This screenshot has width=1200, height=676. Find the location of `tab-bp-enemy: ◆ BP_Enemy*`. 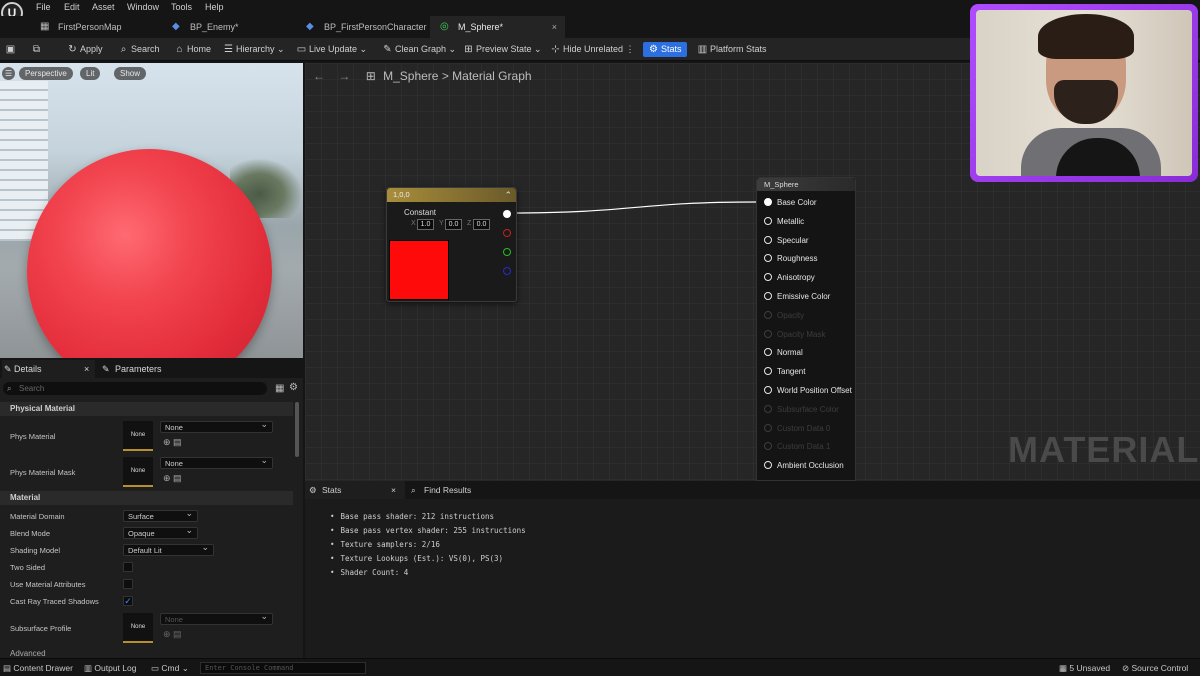

tab-bp-enemy: ◆ BP_Enemy* is located at coordinates (224, 27).